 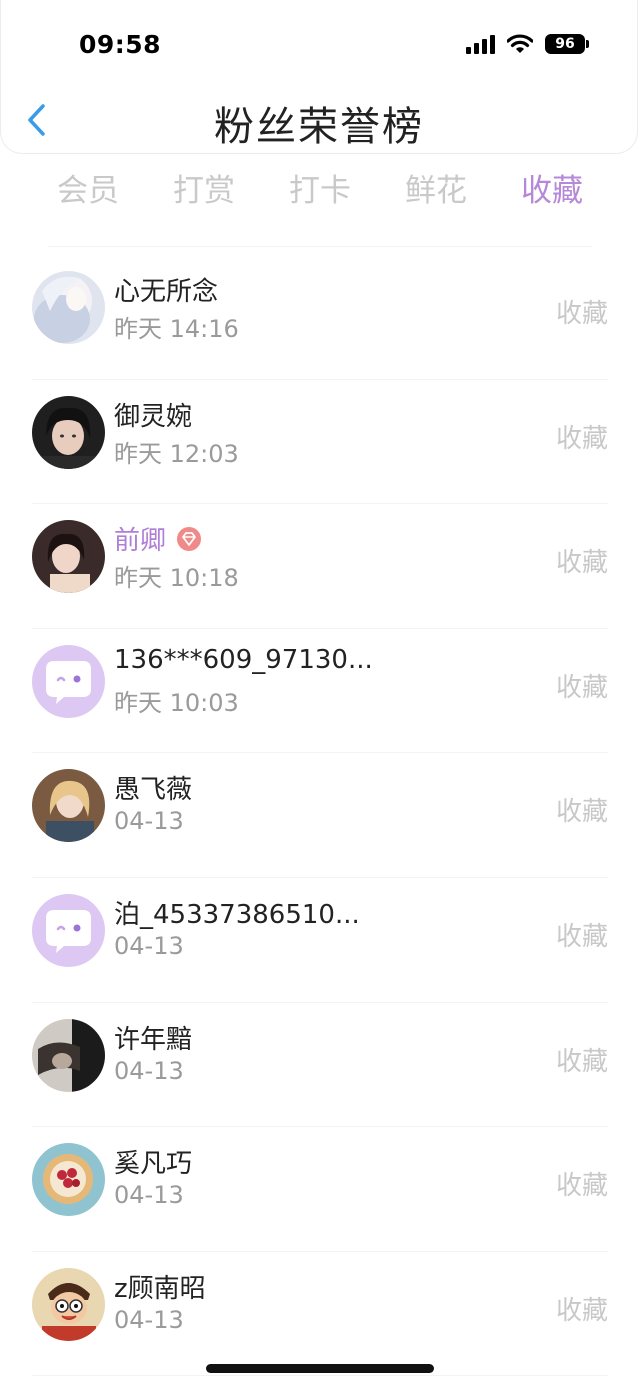 I want to click on favorite-time: 昨天 10:18, so click(x=176, y=578).